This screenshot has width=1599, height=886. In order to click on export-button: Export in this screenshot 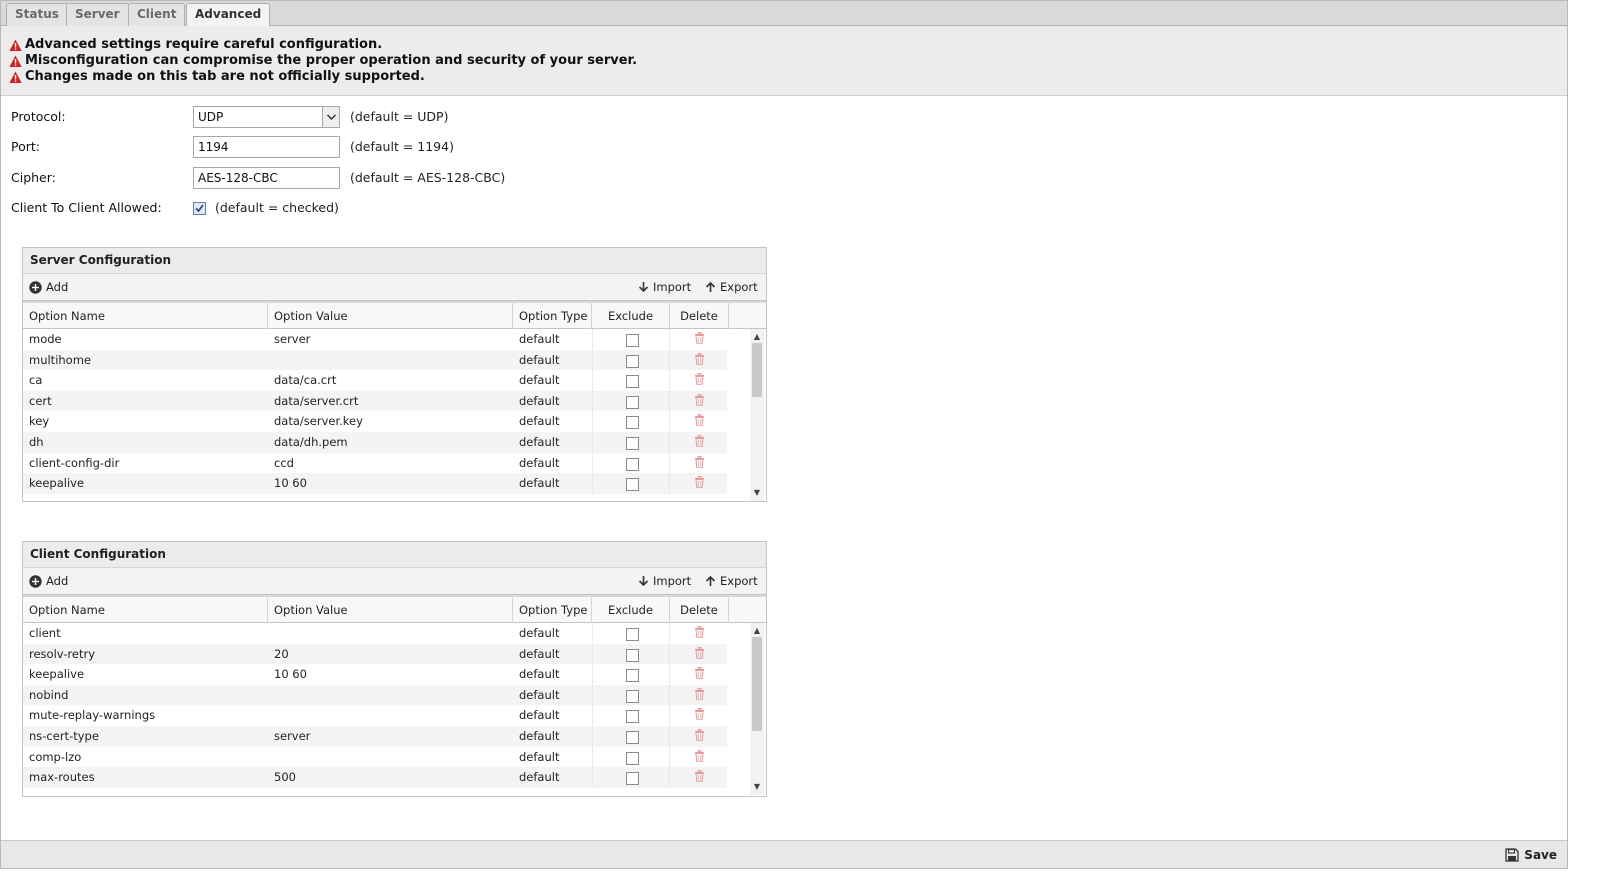, I will do `click(731, 287)`.